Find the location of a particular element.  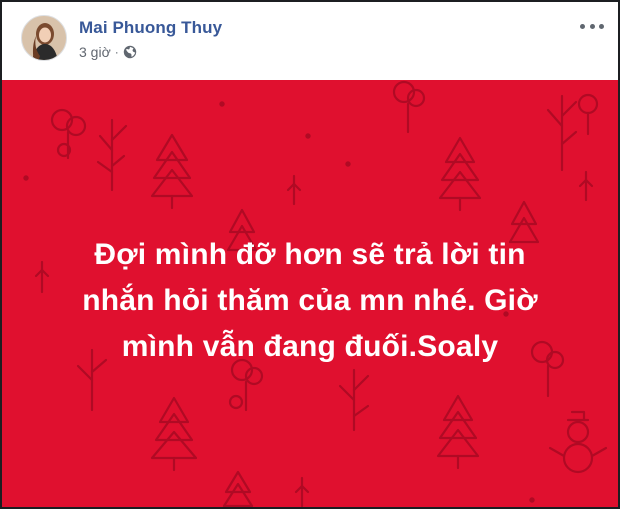

author-name: Mai Phuong Thuy is located at coordinates (150, 28).